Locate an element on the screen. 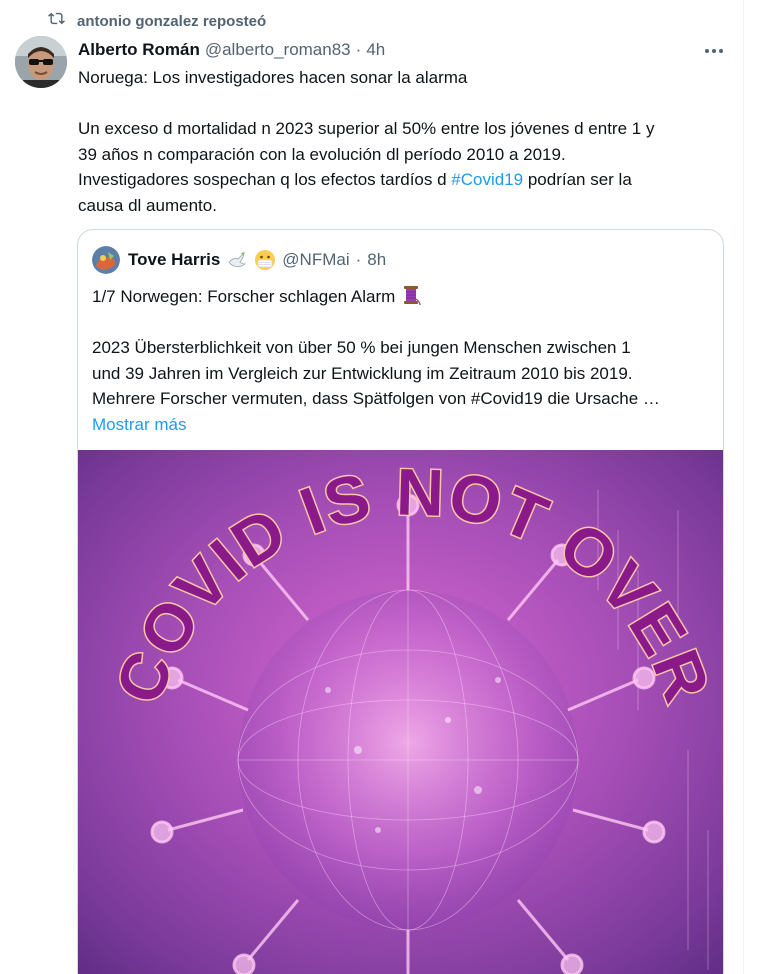 This screenshot has width=764, height=974. thread-spool-emoji is located at coordinates (411, 295).